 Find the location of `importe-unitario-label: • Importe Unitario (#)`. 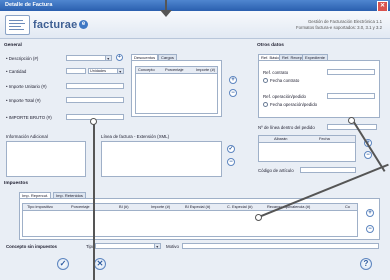

importe-unitario-label: • Importe Unitario (#) is located at coordinates (26, 86).